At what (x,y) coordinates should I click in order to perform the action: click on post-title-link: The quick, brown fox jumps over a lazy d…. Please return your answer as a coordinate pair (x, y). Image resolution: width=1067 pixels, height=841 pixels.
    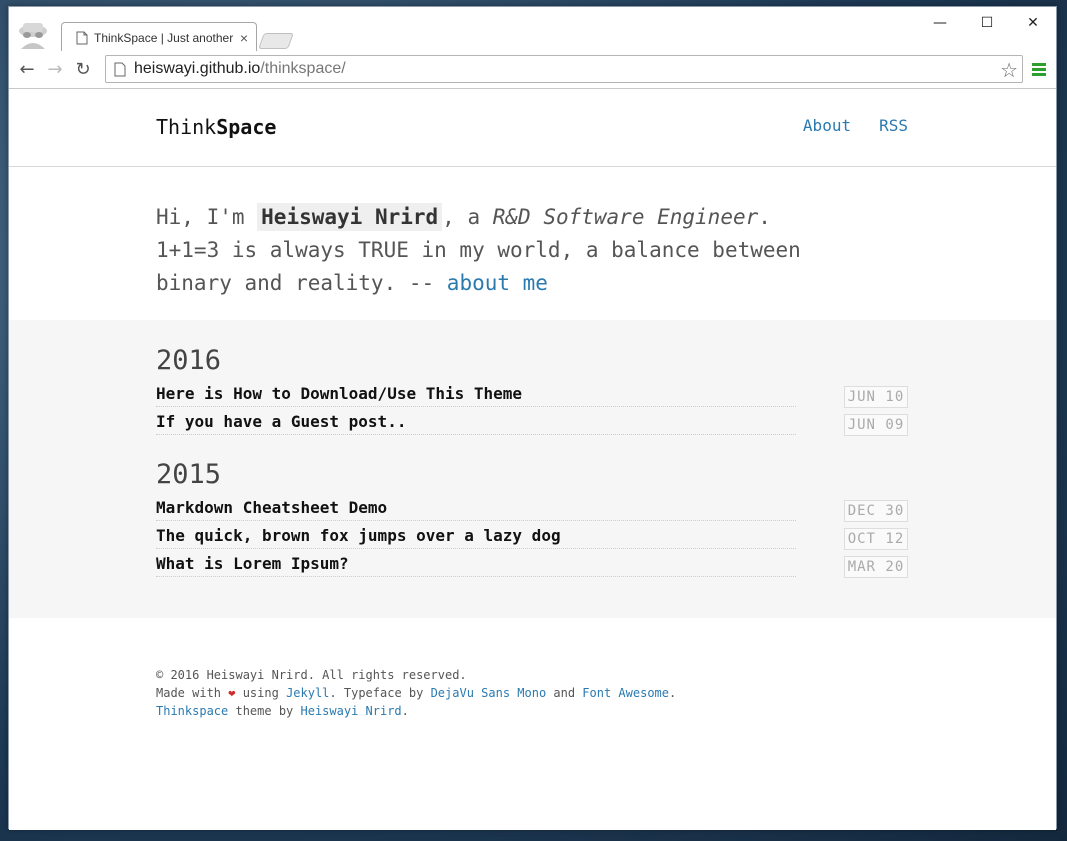
    Looking at the image, I should click on (476, 537).